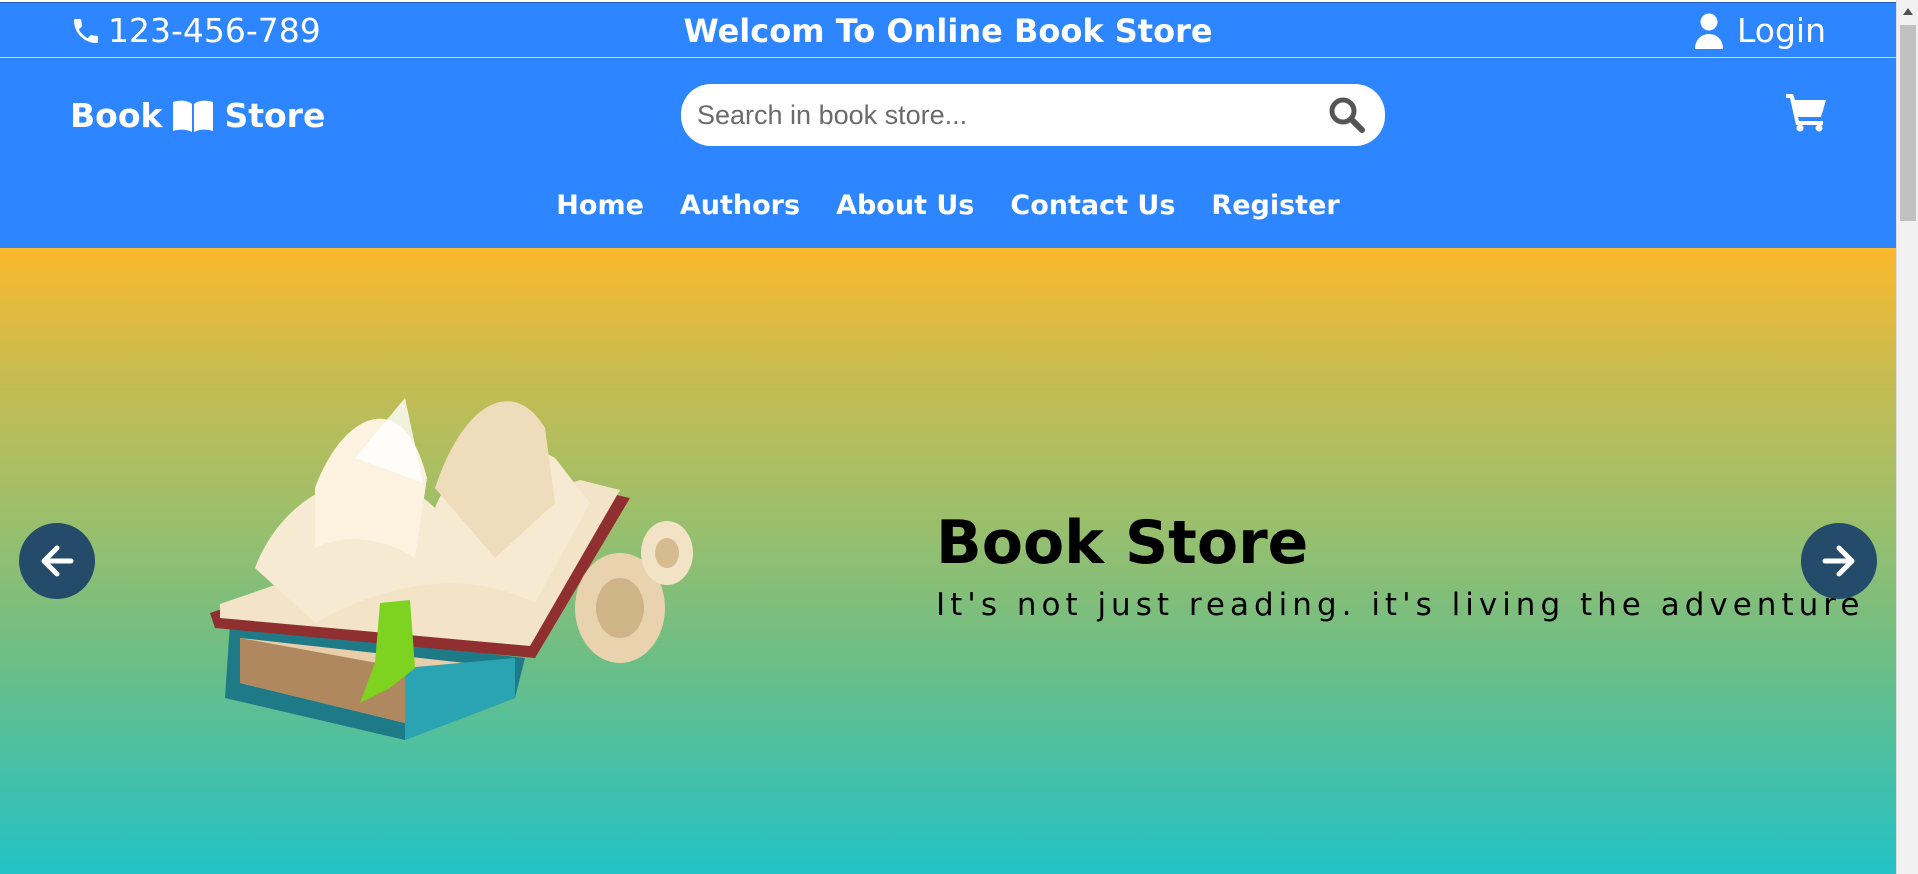  I want to click on cart-button, so click(1807, 114).